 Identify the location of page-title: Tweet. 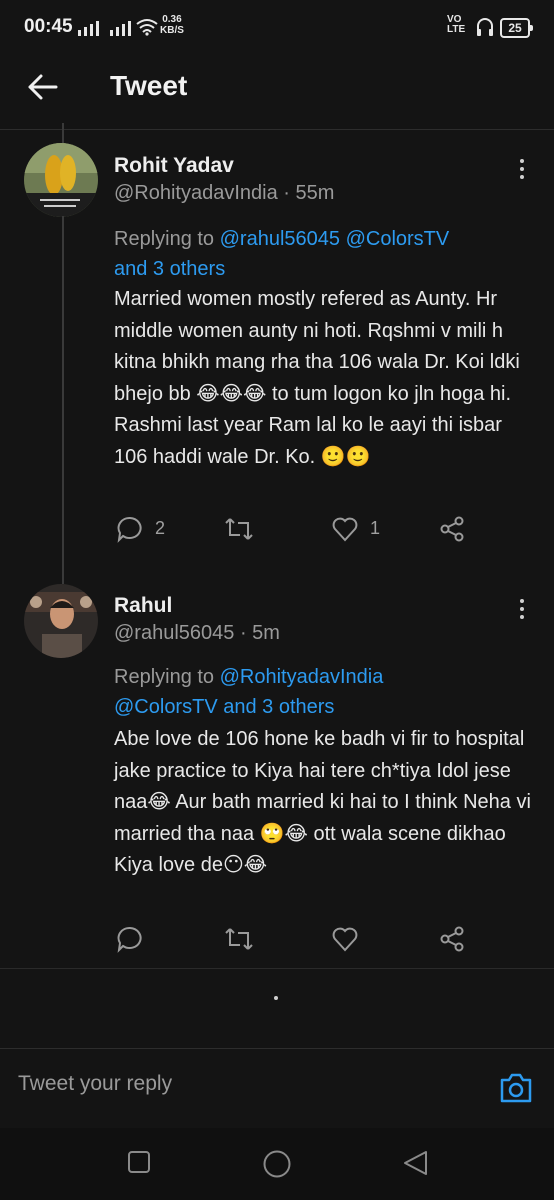
(149, 85).